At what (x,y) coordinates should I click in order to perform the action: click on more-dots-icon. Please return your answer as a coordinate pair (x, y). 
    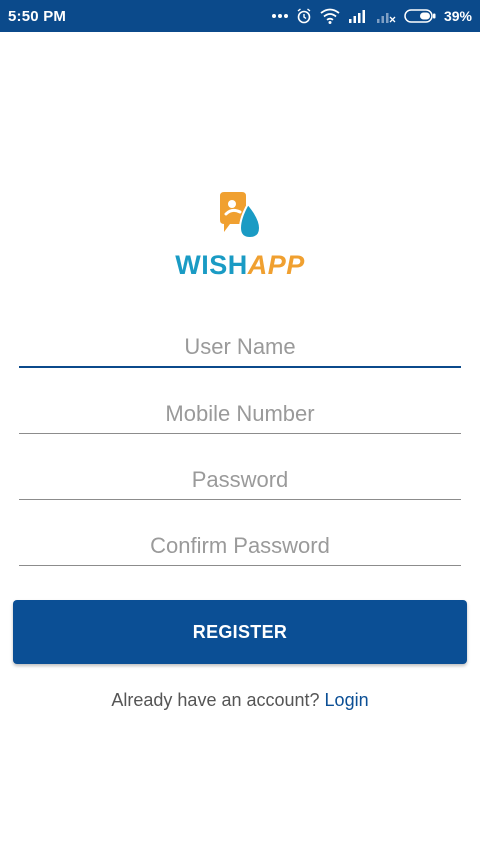
    Looking at the image, I should click on (279, 16).